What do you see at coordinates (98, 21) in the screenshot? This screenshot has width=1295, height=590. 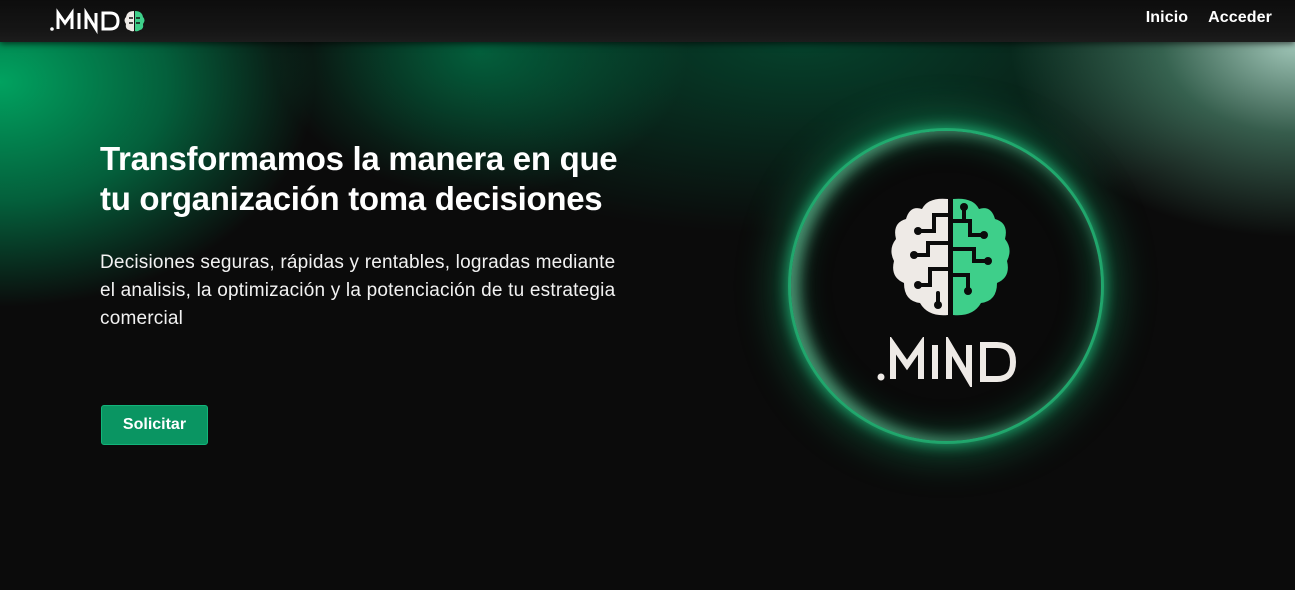 I see `brand-logo` at bounding box center [98, 21].